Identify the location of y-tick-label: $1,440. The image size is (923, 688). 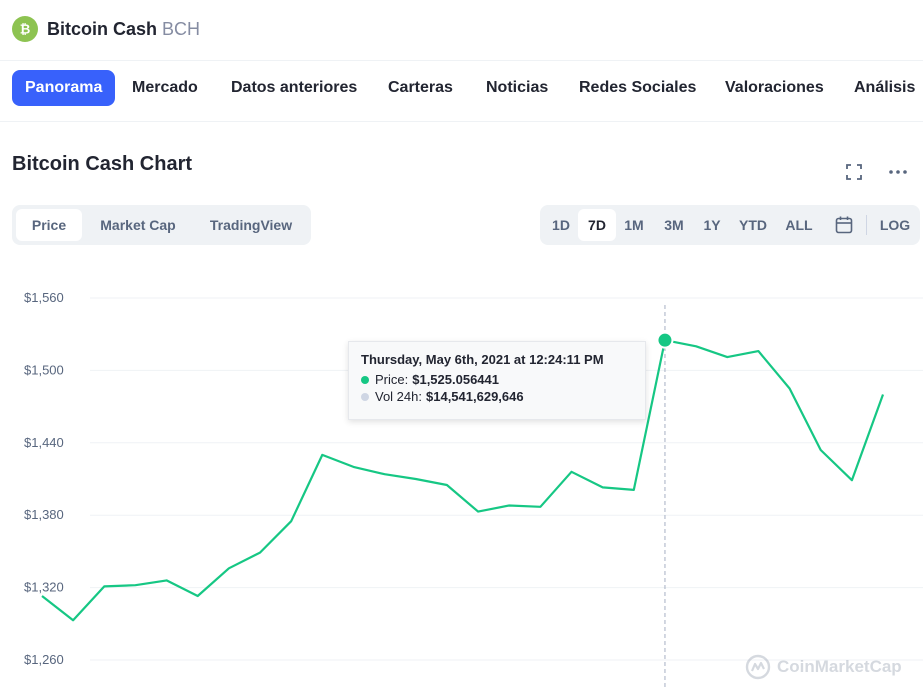
(44, 442).